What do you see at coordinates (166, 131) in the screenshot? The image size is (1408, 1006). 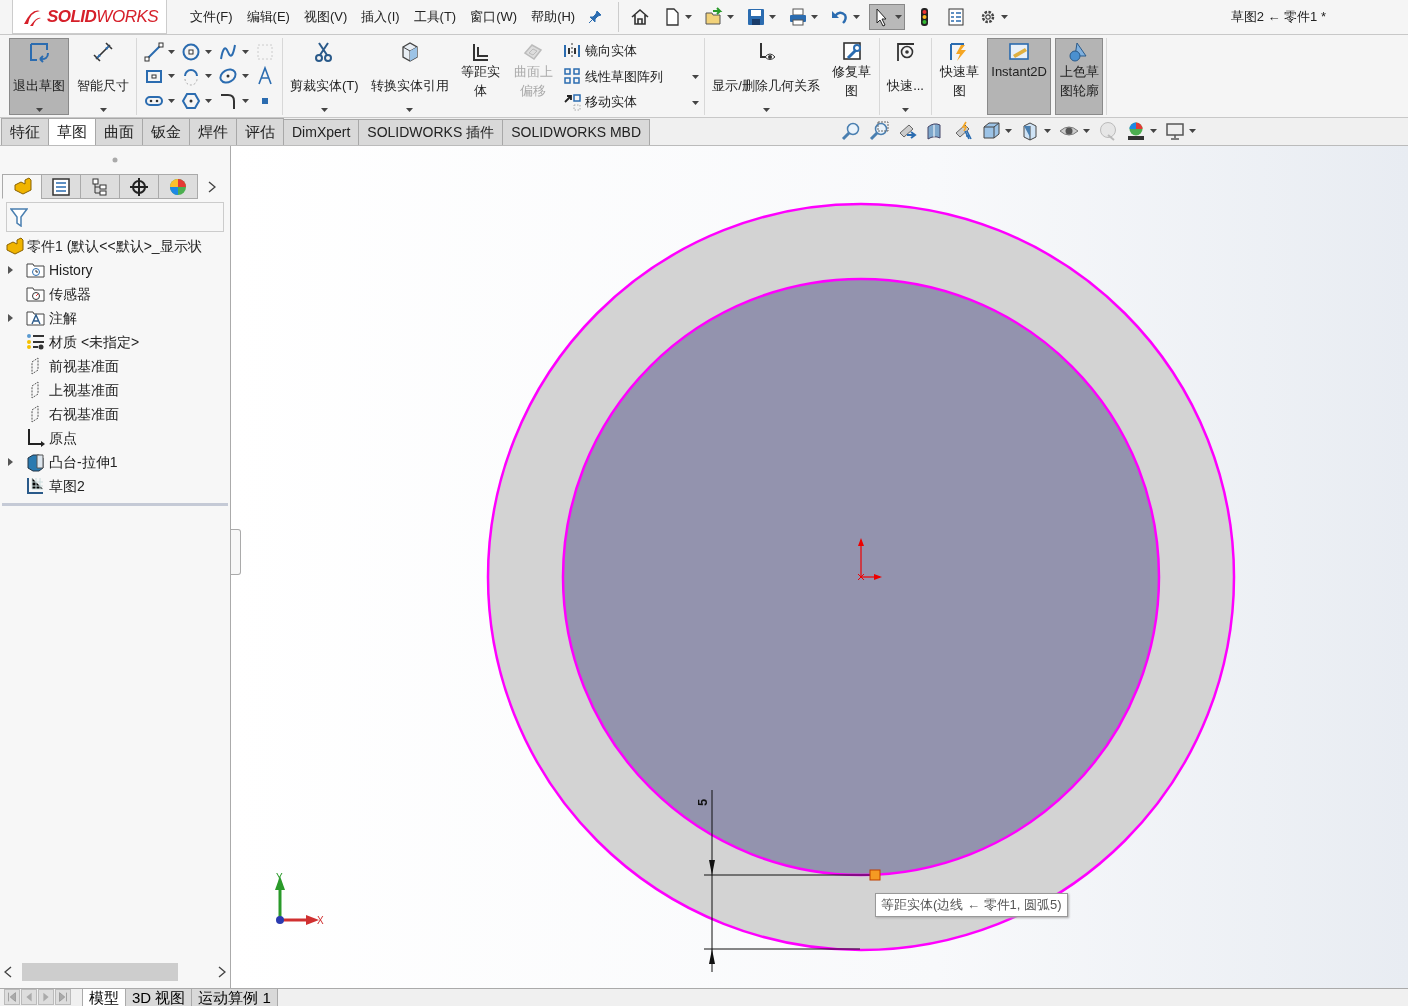 I see `command-tab: 钣金` at bounding box center [166, 131].